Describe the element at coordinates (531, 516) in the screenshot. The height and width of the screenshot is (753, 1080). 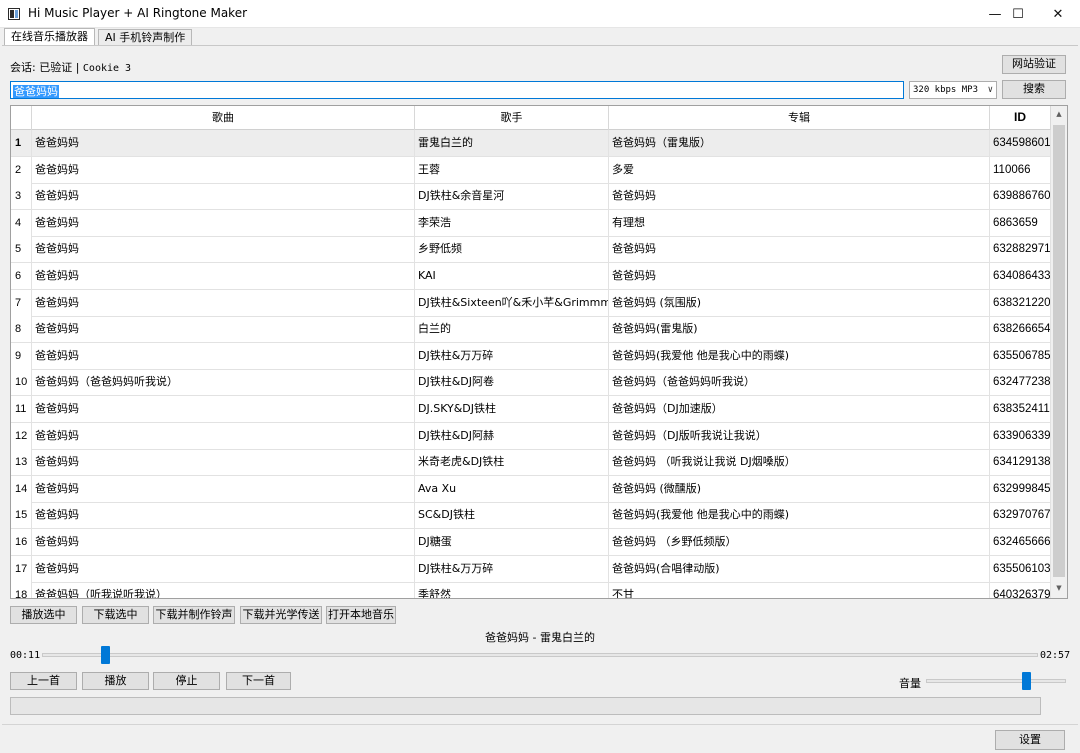
I see `table-row: 15 爸爸妈妈 SC&DJ铁柱 爸爸妈妈(我爱他 他是我心中的雨蝶) 632970767` at that location.